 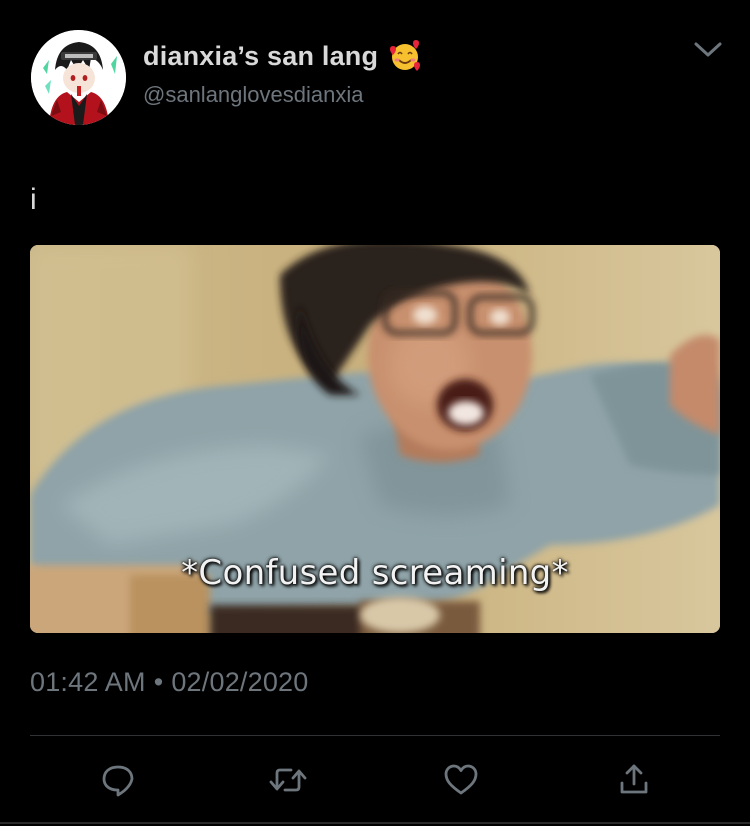 I want to click on tweet-header: dianxia’s san lang @sanlanglovesdianxia, so click(x=378, y=79).